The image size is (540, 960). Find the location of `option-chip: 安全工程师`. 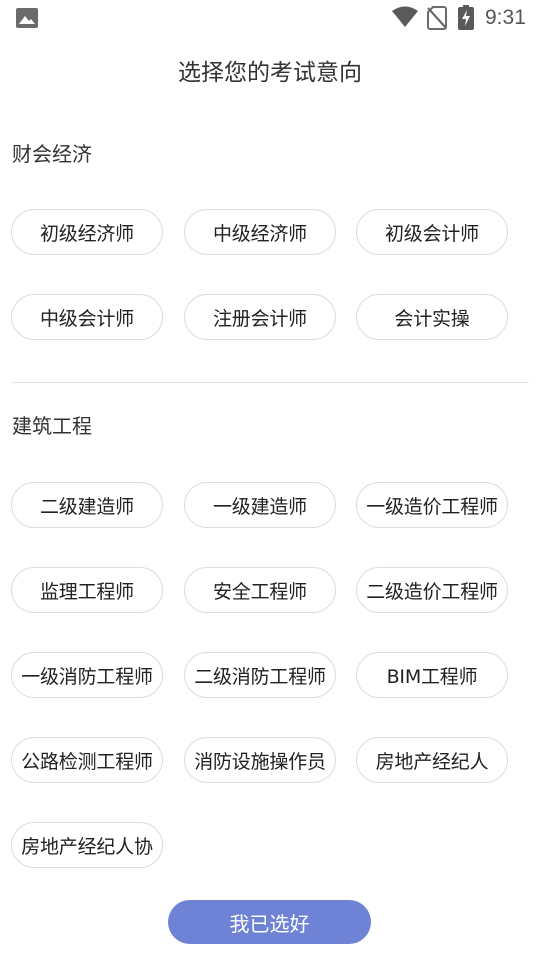

option-chip: 安全工程师 is located at coordinates (260, 590).